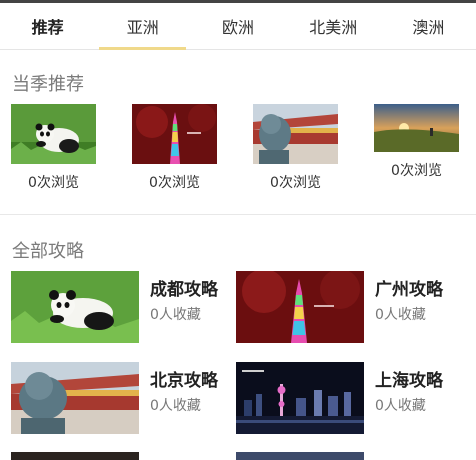 The image size is (476, 460). What do you see at coordinates (409, 381) in the screenshot?
I see `guide-title: 上海攻略` at bounding box center [409, 381].